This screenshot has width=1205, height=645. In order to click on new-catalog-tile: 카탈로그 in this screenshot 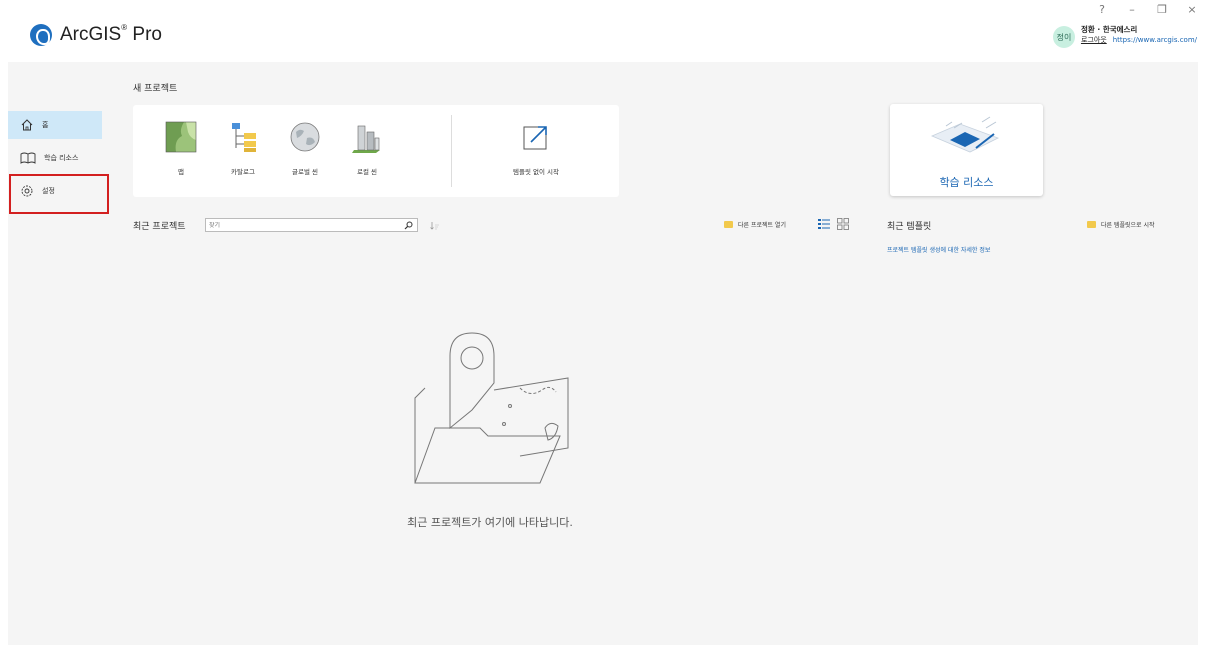, I will do `click(243, 148)`.